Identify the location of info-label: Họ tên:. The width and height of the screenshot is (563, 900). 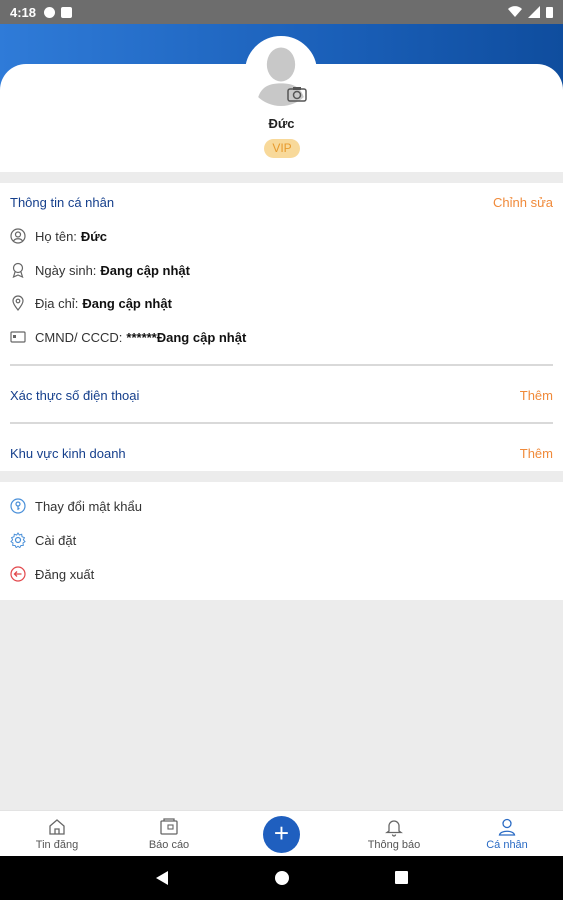
(56, 236).